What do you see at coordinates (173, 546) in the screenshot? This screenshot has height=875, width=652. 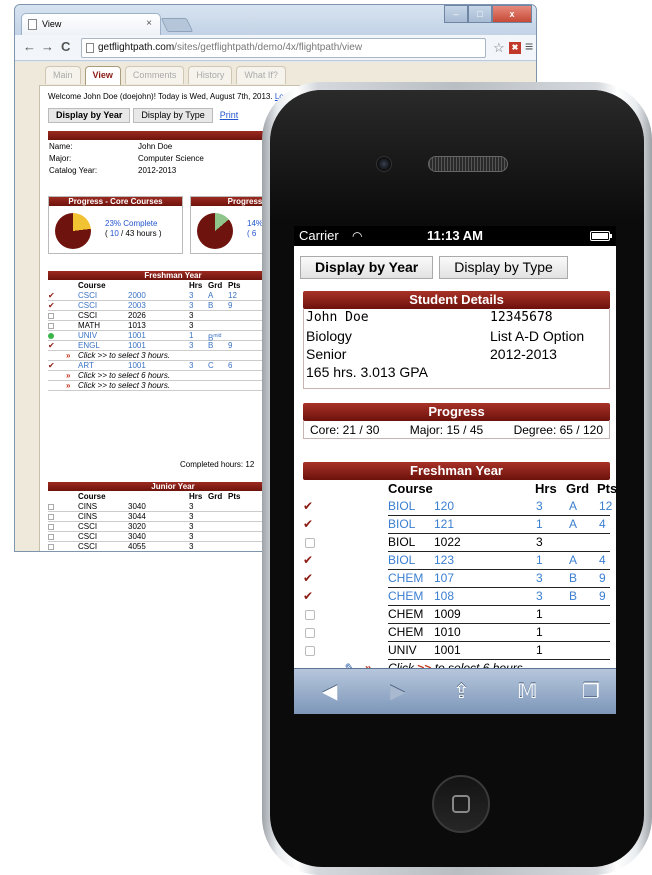 I see `table-row: CSCI 4055 3` at bounding box center [173, 546].